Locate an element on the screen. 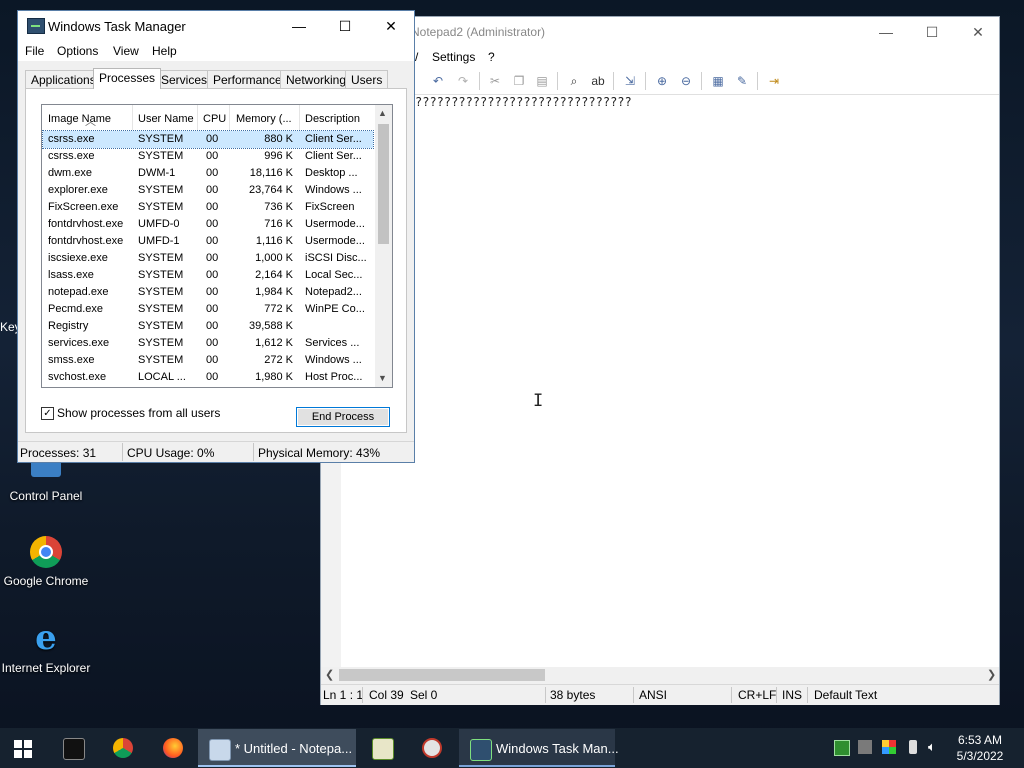 Image resolution: width=1024 pixels, height=768 pixels. settings-icon: ✎ is located at coordinates (742, 81).